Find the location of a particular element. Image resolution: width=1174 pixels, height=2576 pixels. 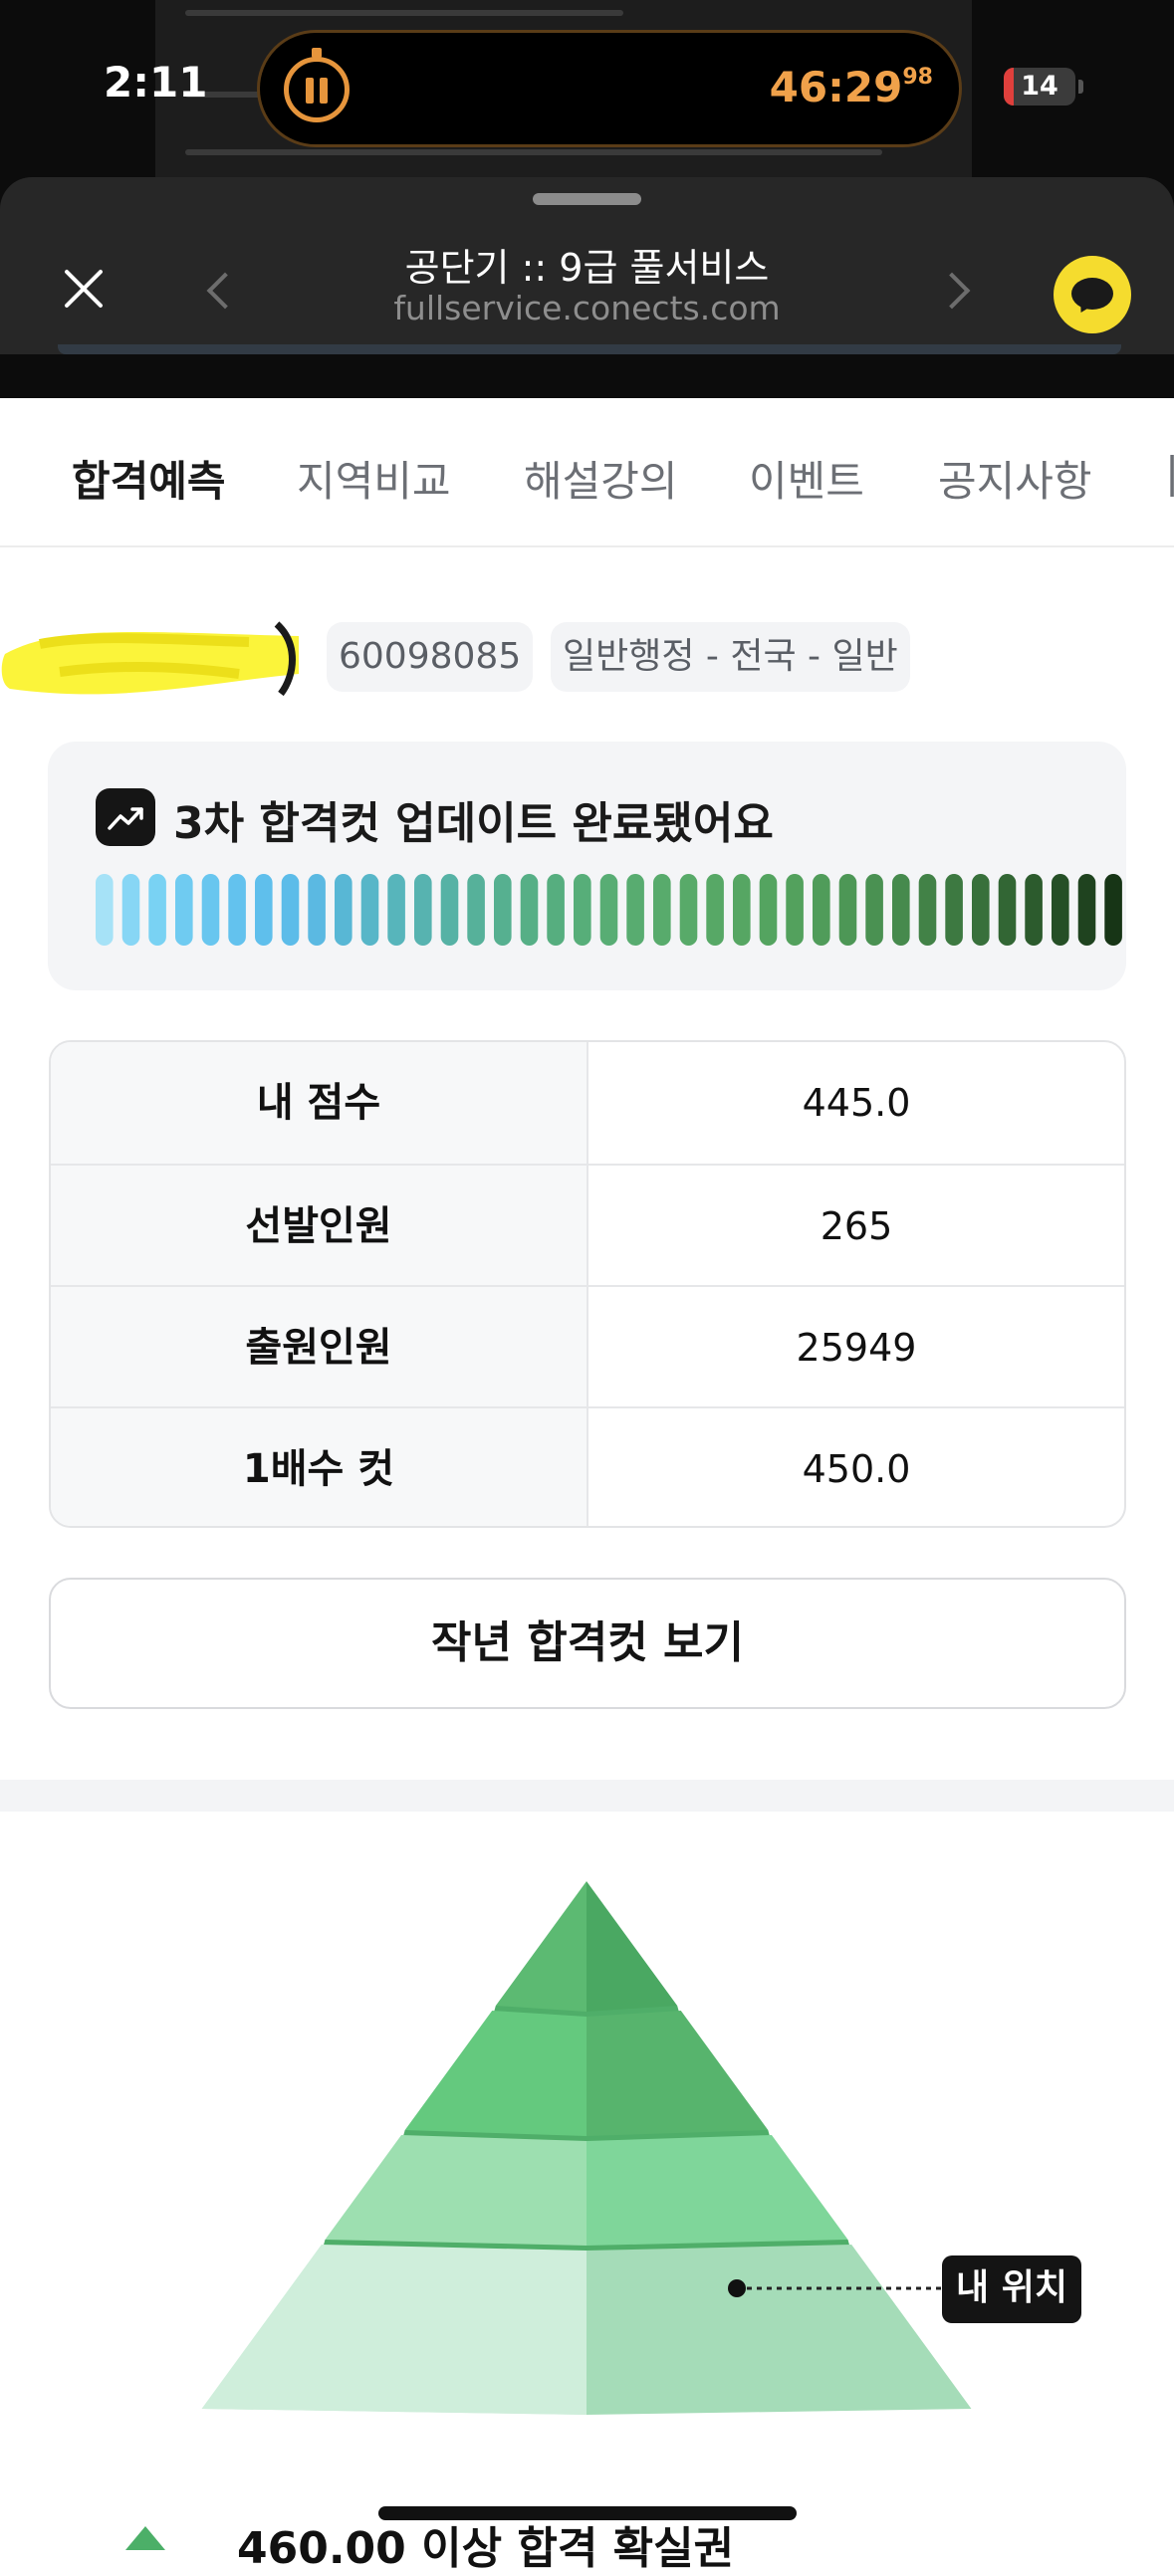

in-app-browser-header: 공단기 :: 9급 풀서비스 fullservice.conects.com is located at coordinates (587, 265).